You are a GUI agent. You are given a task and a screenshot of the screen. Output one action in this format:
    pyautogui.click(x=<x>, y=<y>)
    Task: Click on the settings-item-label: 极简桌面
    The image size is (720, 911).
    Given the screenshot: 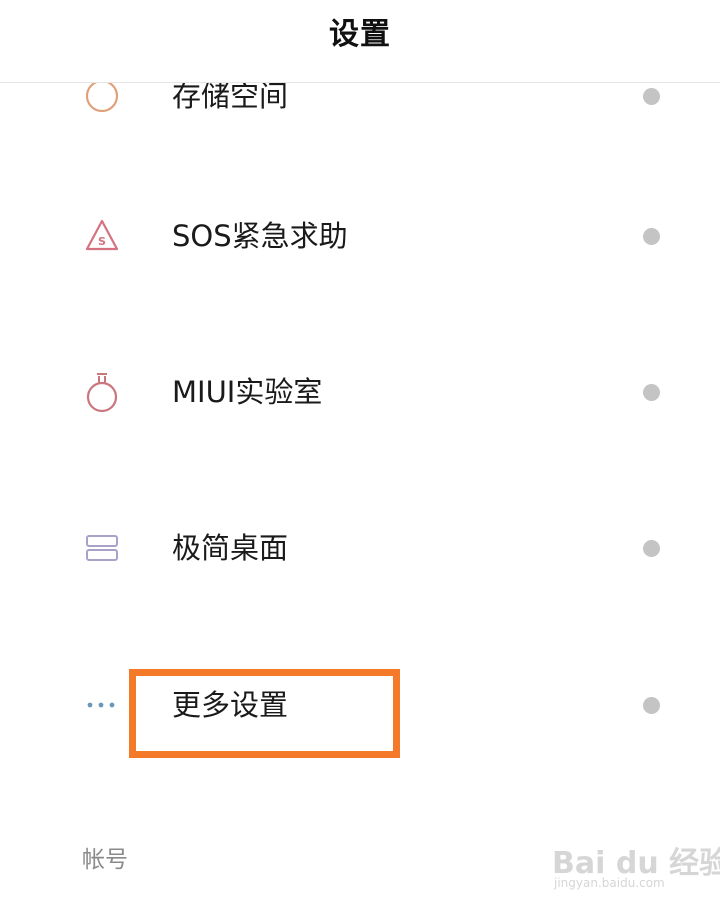 What is the action you would take?
    pyautogui.click(x=230, y=548)
    